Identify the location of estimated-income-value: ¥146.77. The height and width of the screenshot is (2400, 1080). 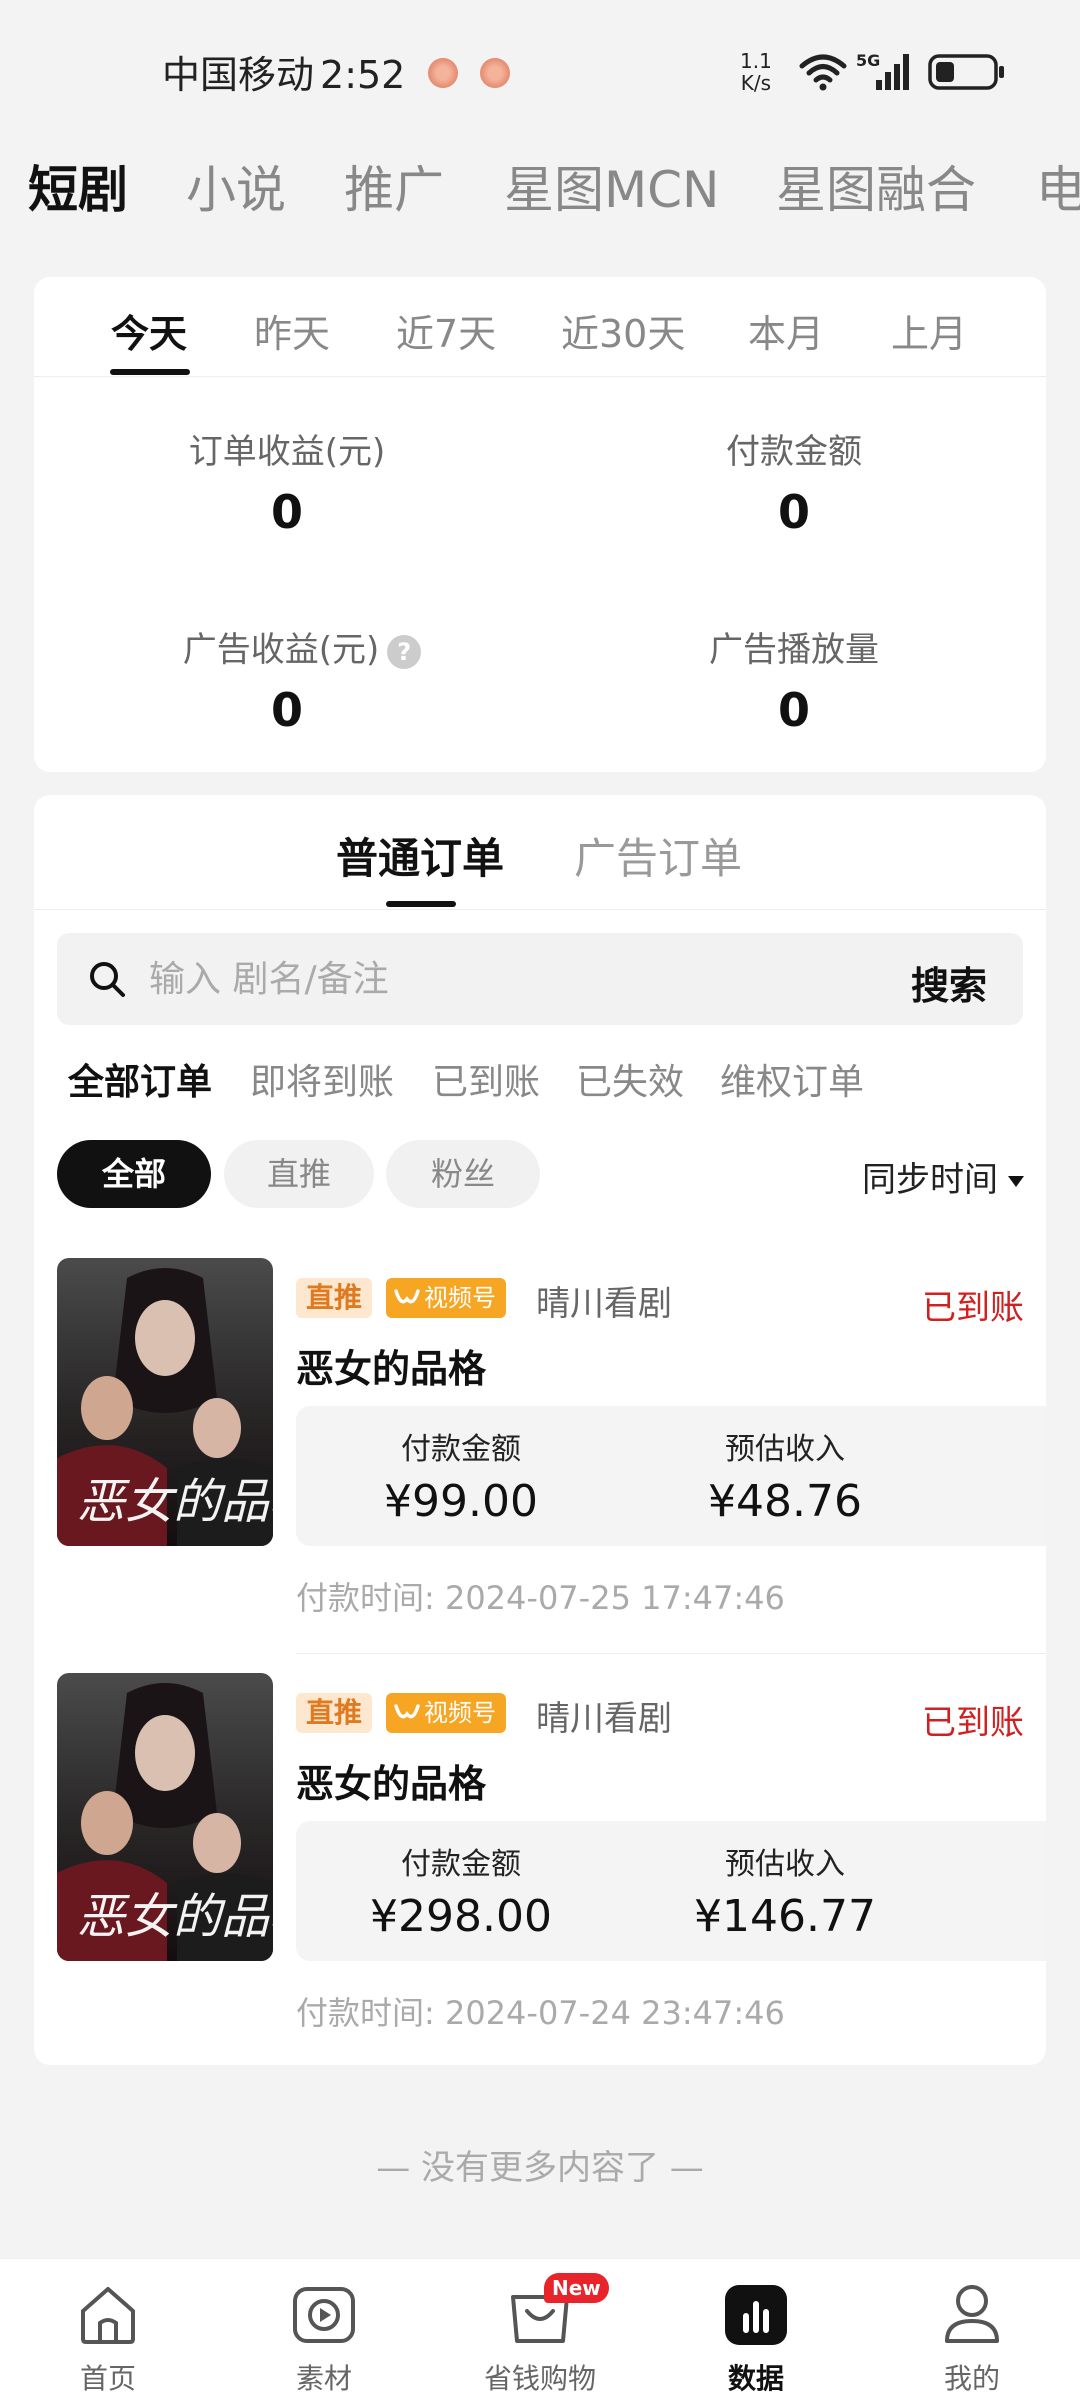
(785, 1916).